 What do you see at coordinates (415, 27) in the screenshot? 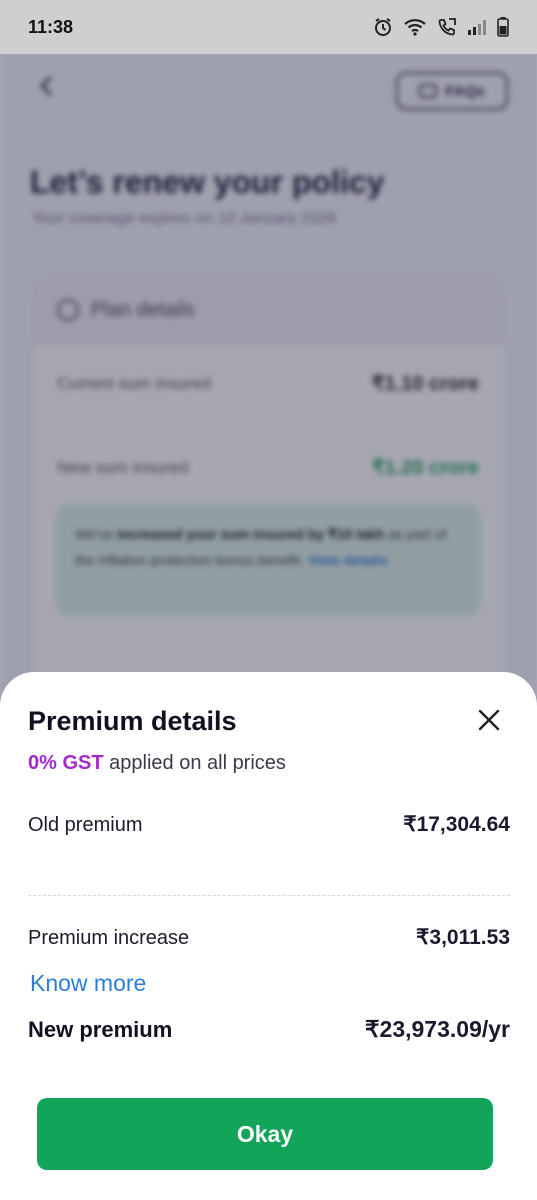
I see `wifi-icon` at bounding box center [415, 27].